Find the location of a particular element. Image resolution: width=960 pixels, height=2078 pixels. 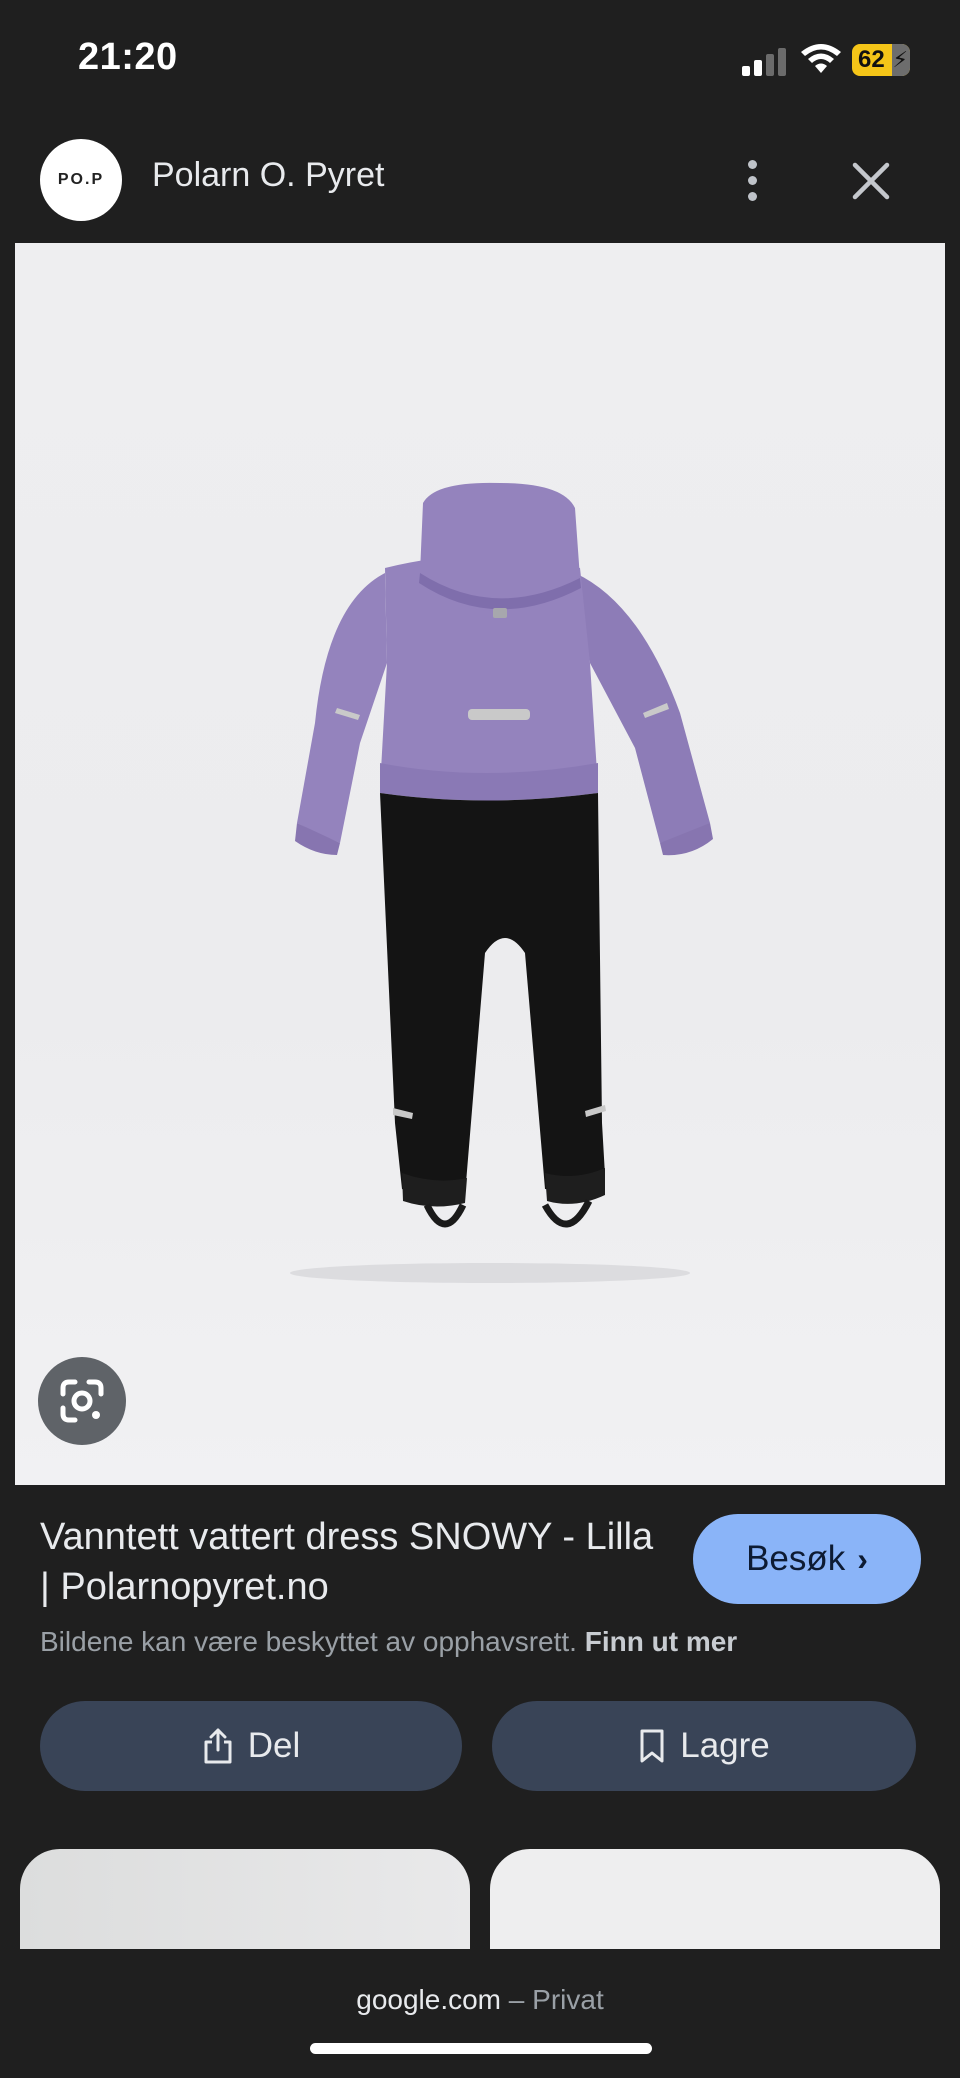

url-bar: google.com – Privat is located at coordinates (480, 2014).